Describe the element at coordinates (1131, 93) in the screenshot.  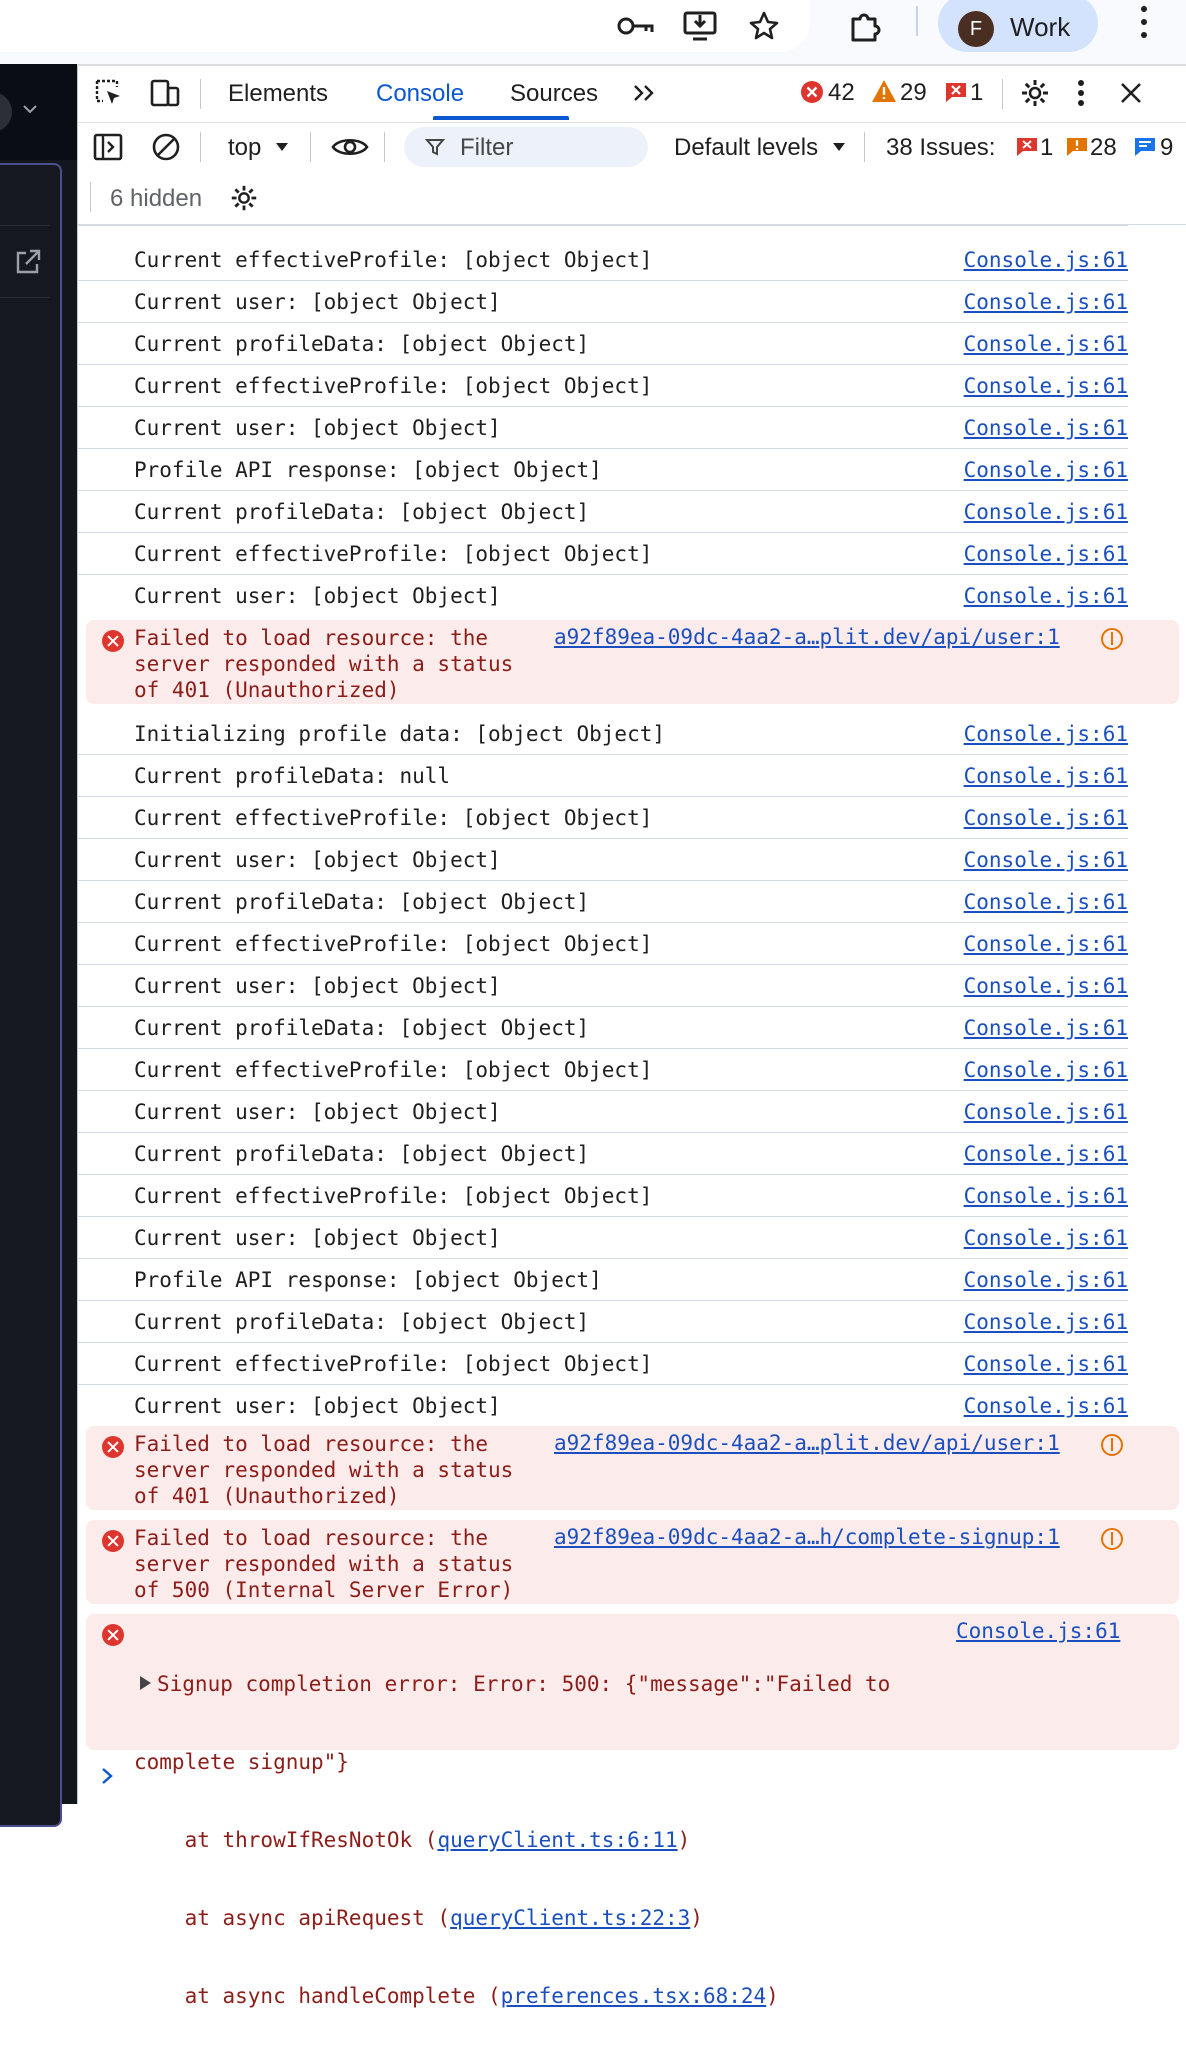
I see `close-icon` at that location.